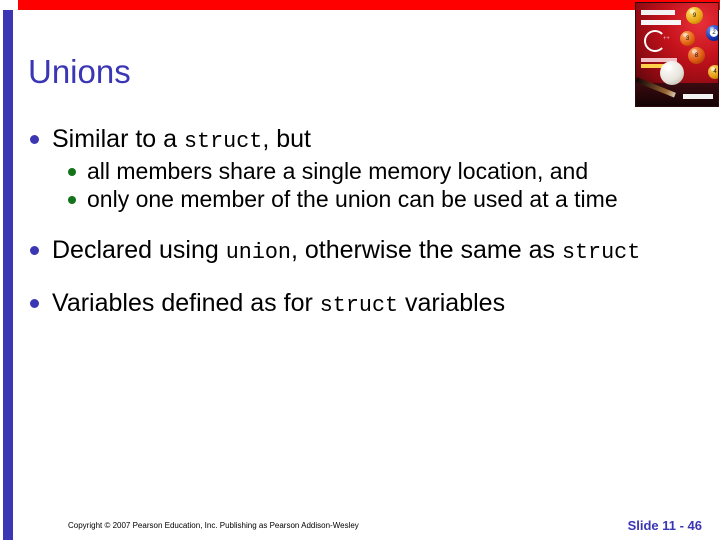 Image resolution: width=720 pixels, height=540 pixels. I want to click on cover-author-text, so click(698, 96).